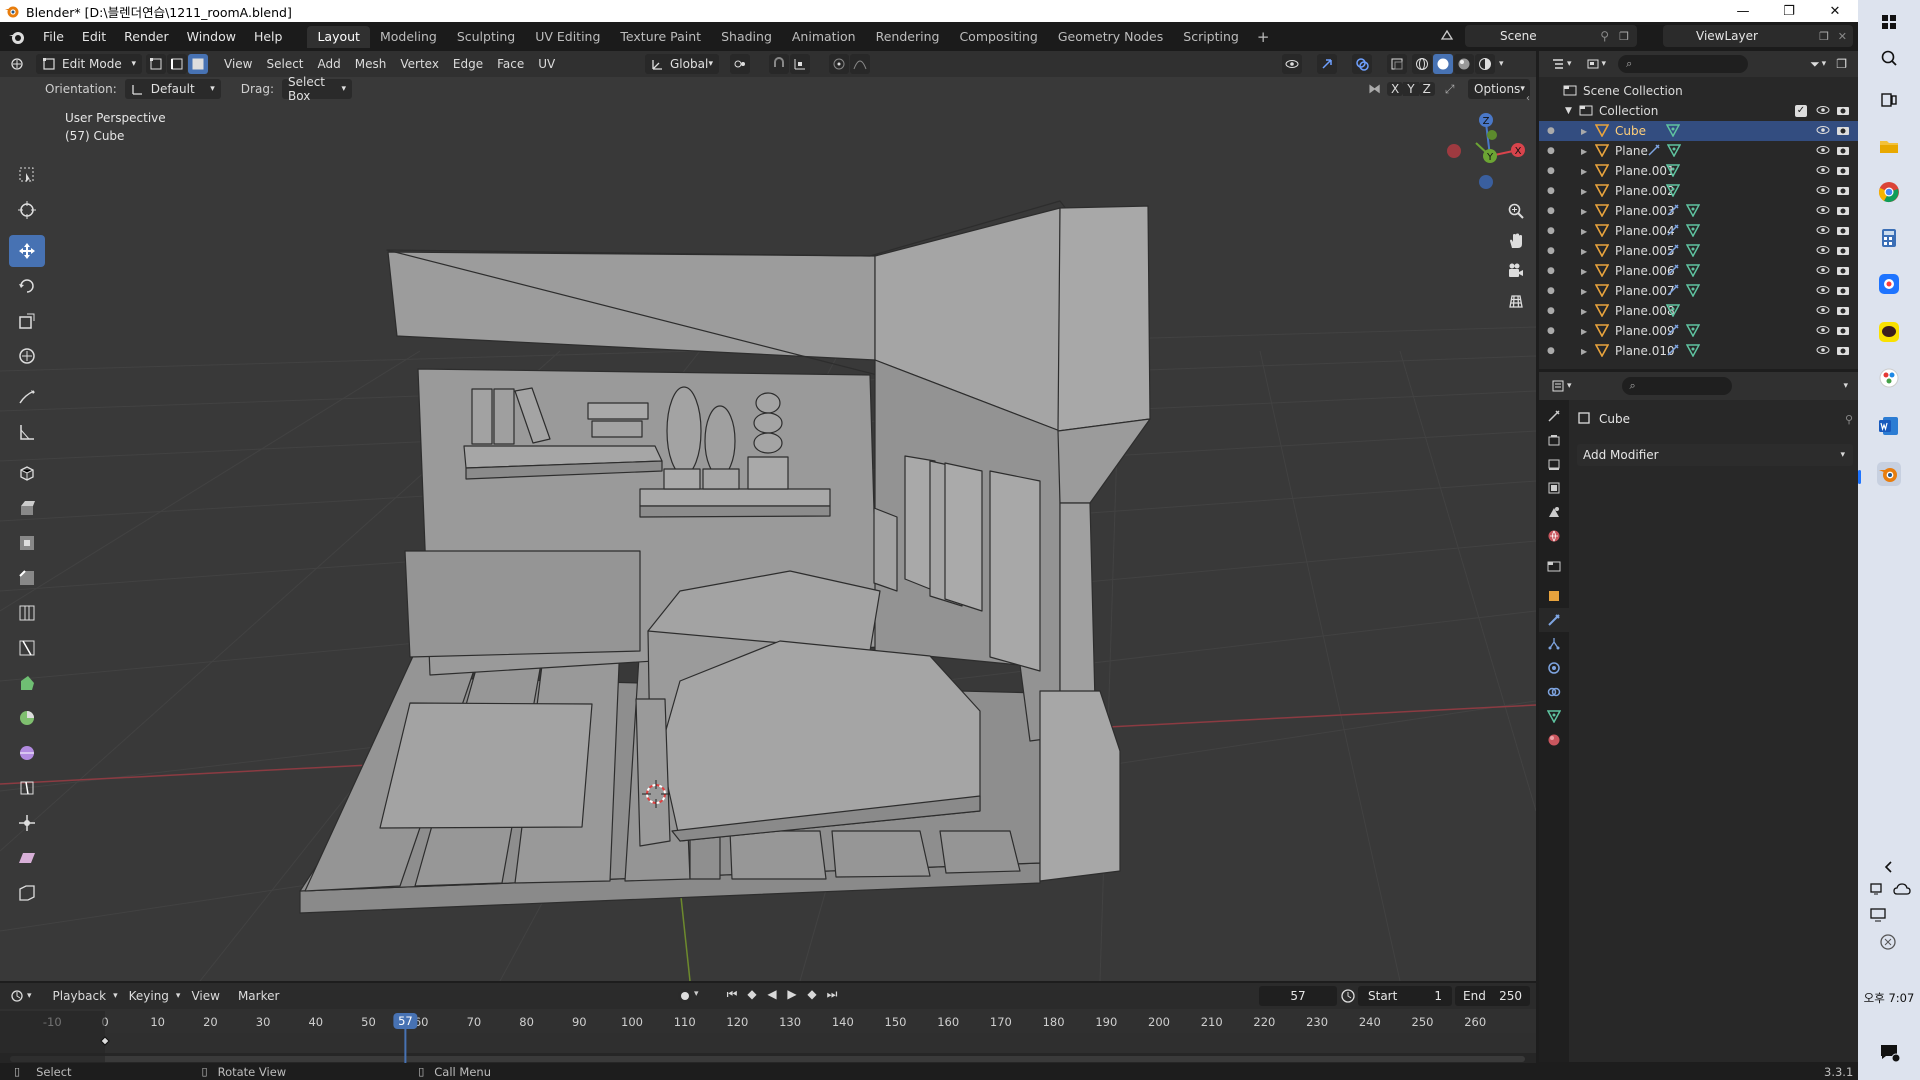 This screenshot has width=1920, height=1080. What do you see at coordinates (510, 64) in the screenshot?
I see `menu-face: Face` at bounding box center [510, 64].